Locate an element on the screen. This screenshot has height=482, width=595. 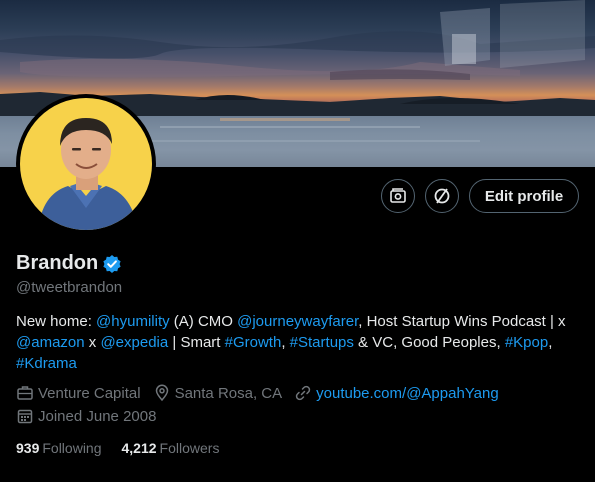
bio-text: | Smart is located at coordinates (196, 342).